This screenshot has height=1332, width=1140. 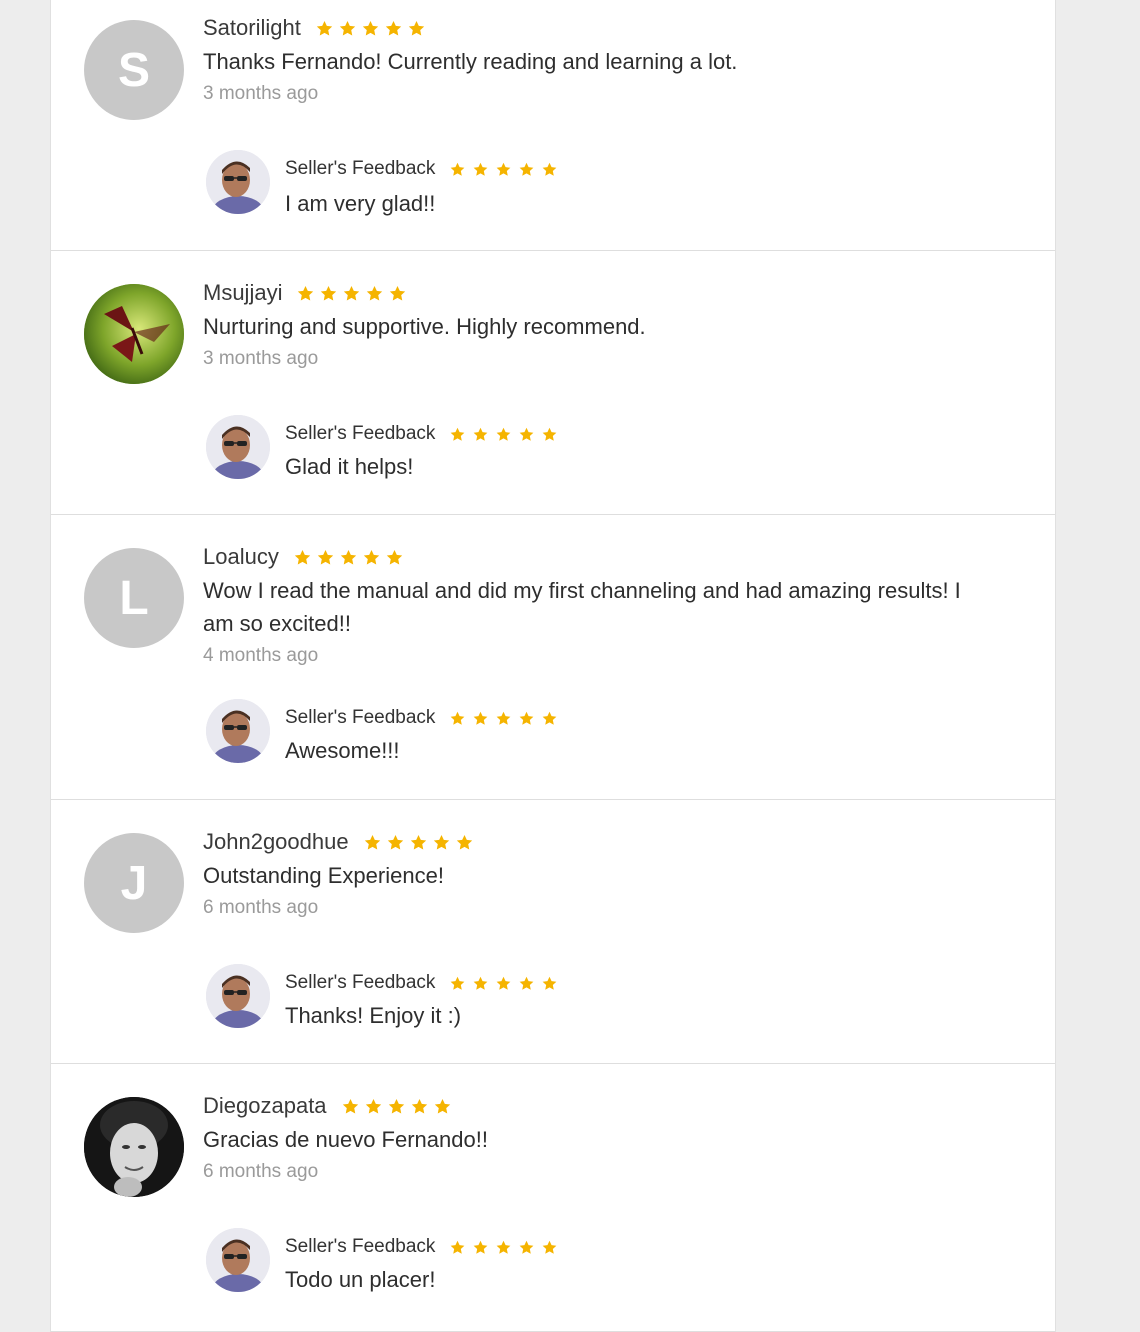 I want to click on review-header: John2goodhue, so click(x=340, y=842).